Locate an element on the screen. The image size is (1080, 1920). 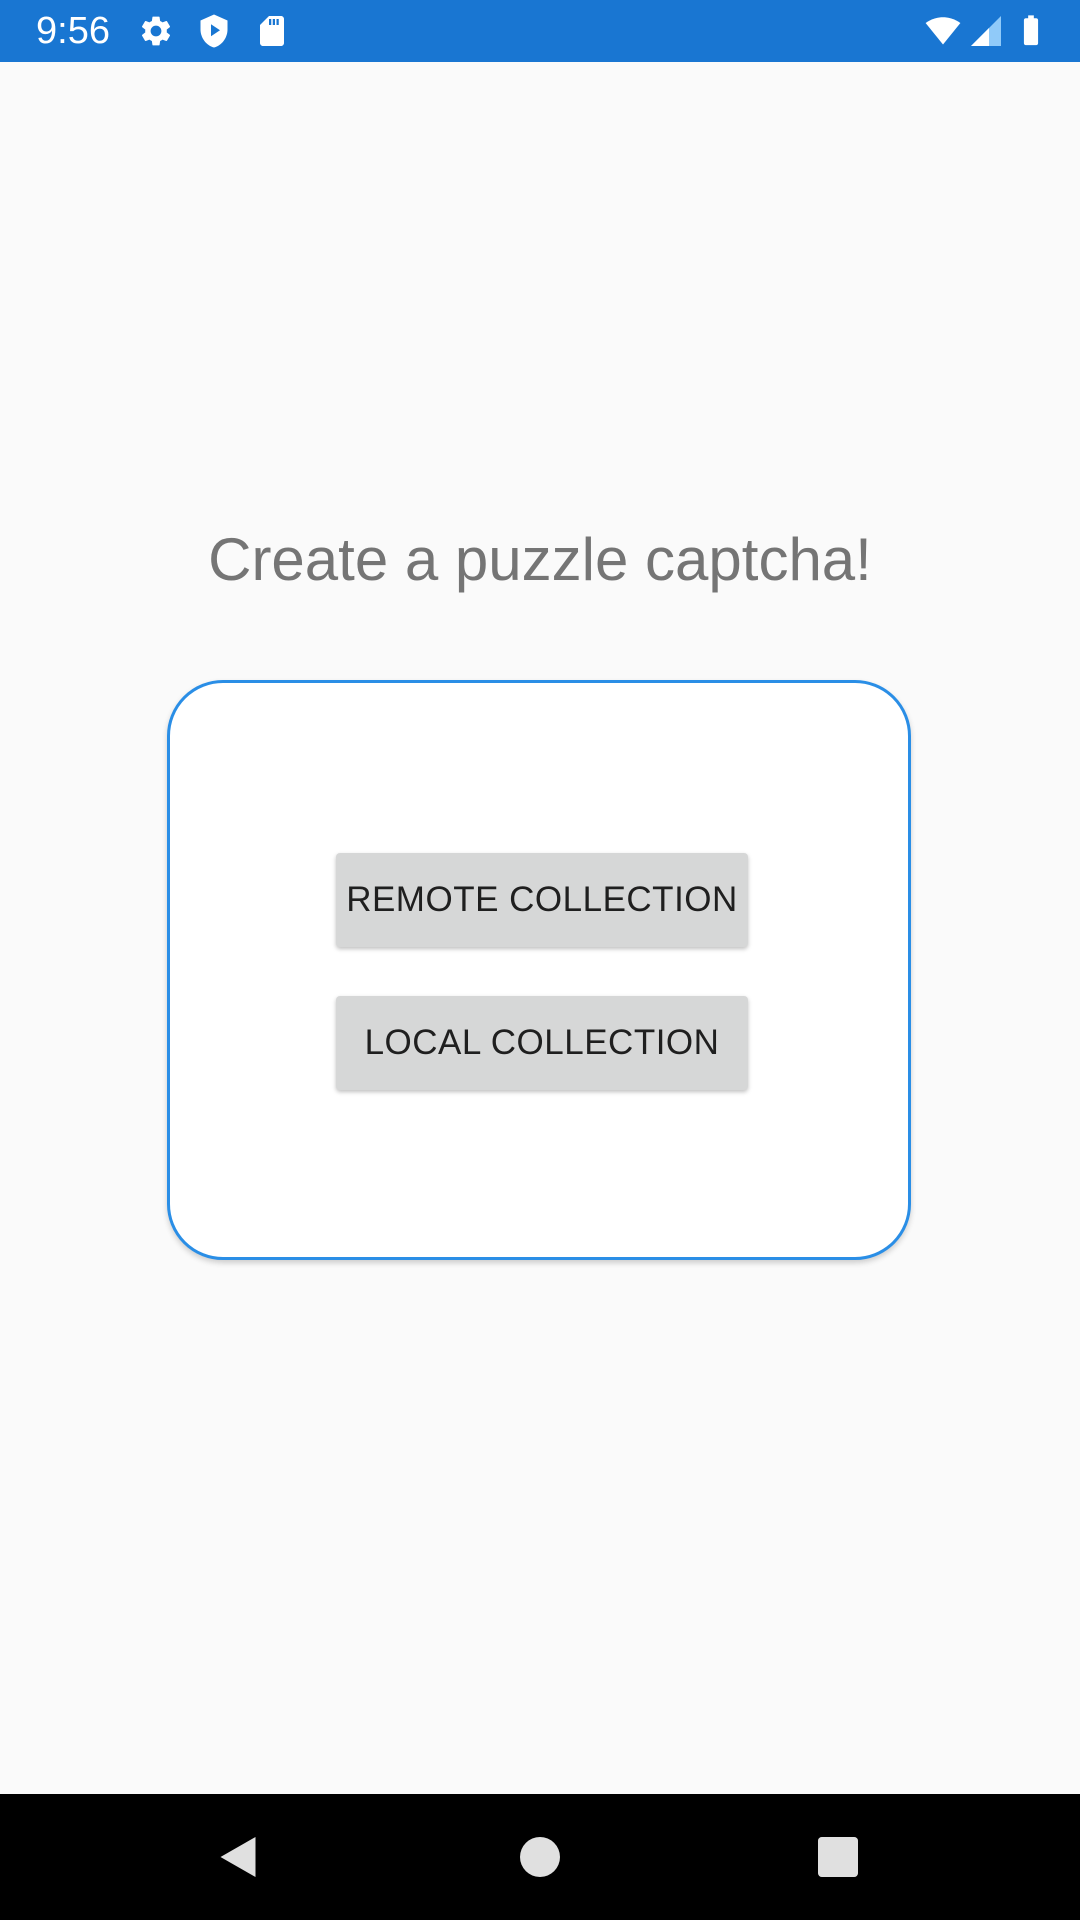
status-bar: 9:56 is located at coordinates (540, 31).